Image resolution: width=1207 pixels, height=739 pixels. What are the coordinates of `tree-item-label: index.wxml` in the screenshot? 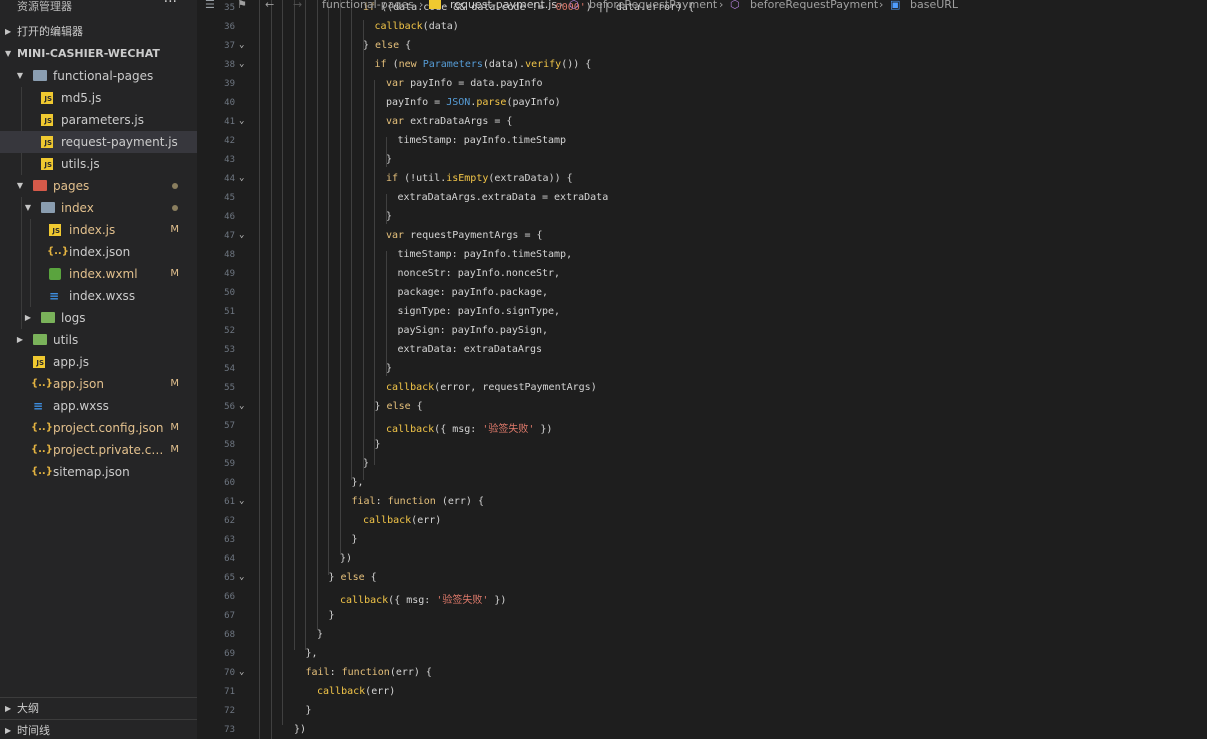 It's located at (103, 274).